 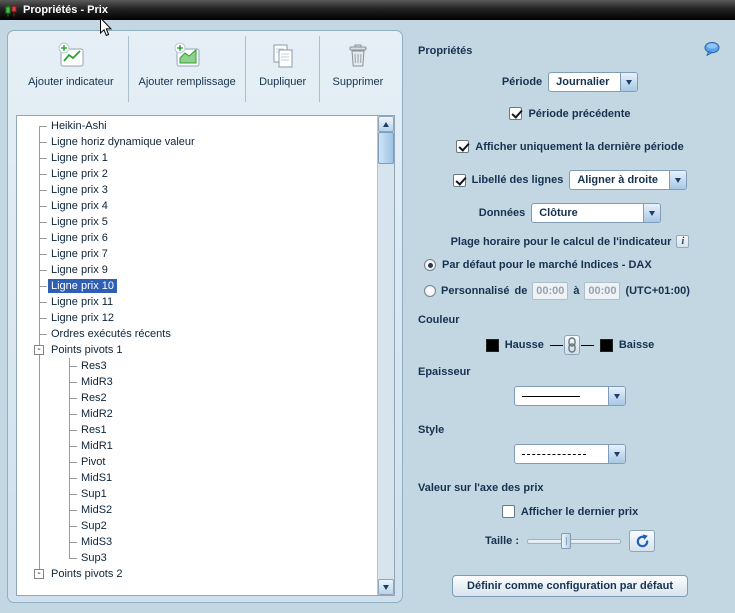 What do you see at coordinates (197, 238) in the screenshot?
I see `tree-item: Ligne prix 6` at bounding box center [197, 238].